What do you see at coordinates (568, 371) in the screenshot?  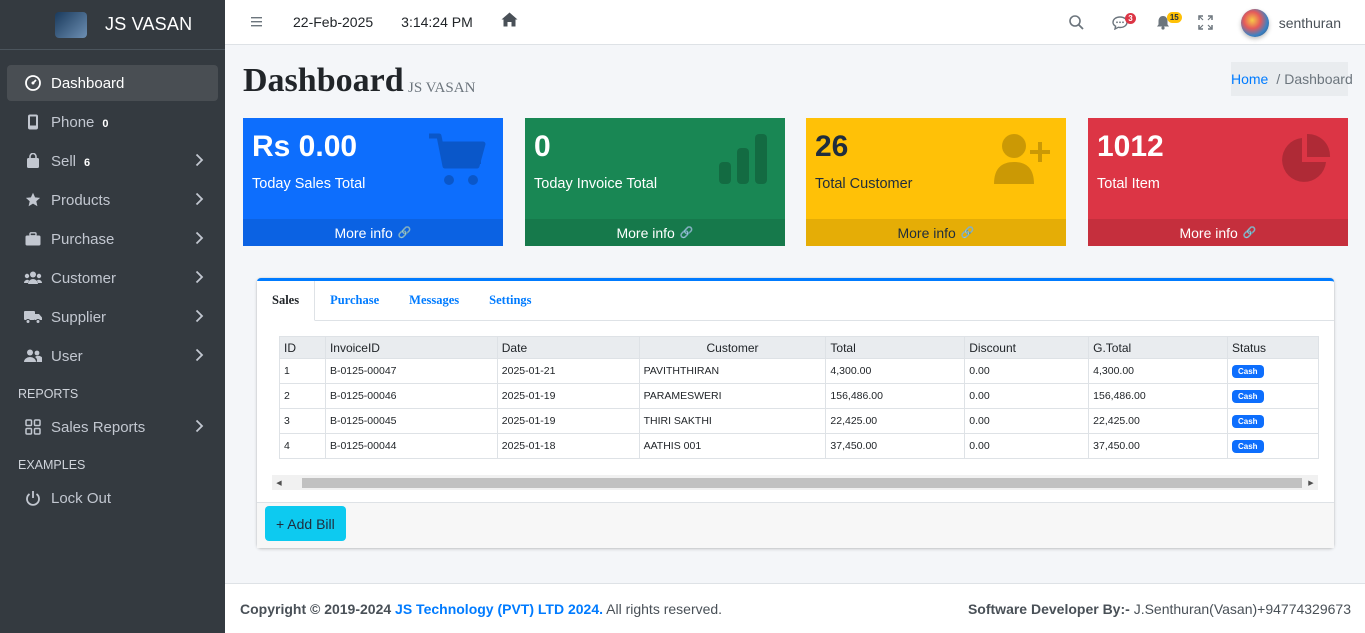 I see `cell-date: 2025-01-21` at bounding box center [568, 371].